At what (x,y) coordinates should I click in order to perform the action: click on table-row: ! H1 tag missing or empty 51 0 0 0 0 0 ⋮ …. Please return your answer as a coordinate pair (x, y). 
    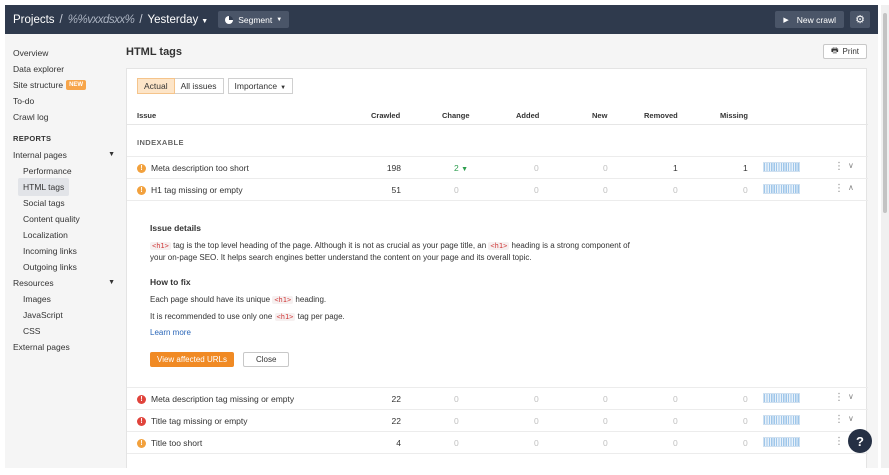
    Looking at the image, I should click on (497, 189).